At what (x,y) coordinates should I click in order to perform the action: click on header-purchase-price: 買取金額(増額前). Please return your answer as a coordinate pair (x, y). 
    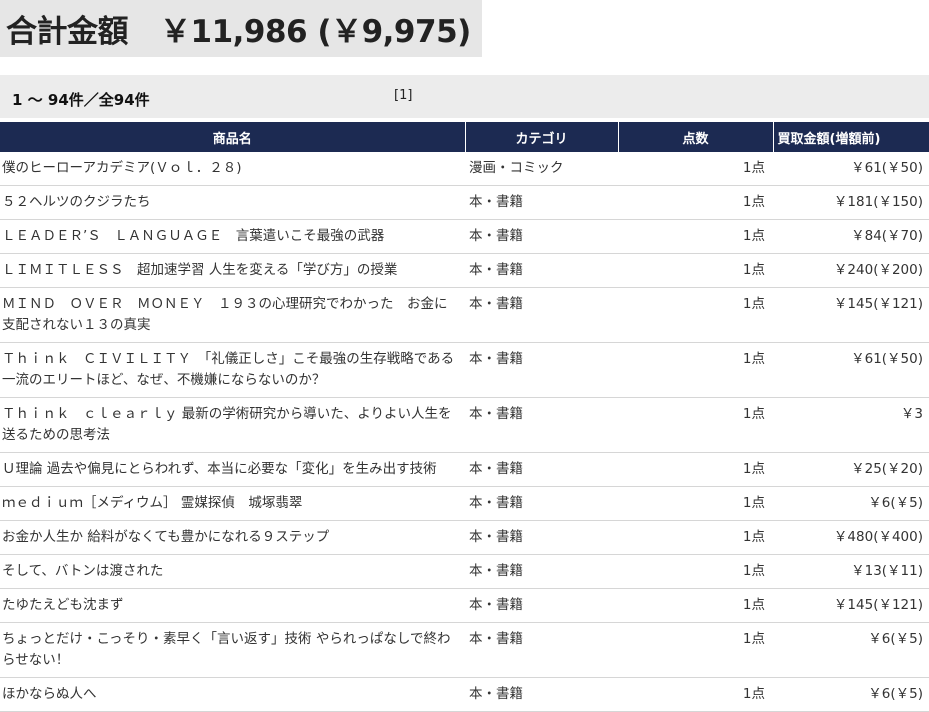
    Looking at the image, I should click on (851, 137).